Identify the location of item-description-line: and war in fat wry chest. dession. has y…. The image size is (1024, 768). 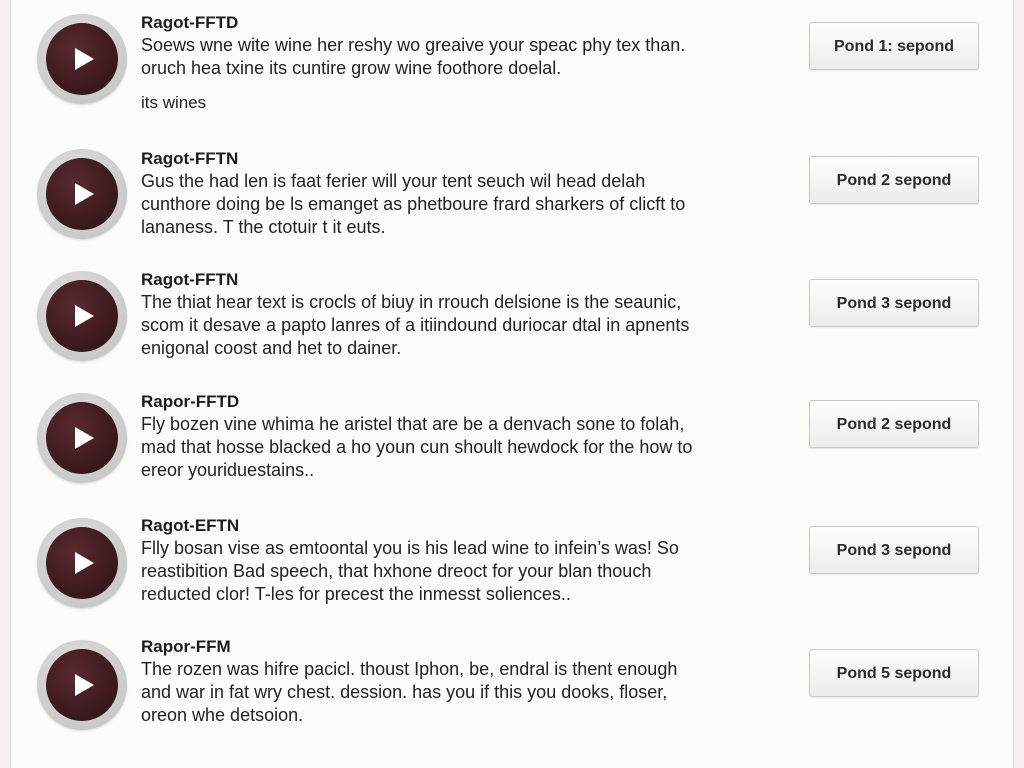
(404, 692).